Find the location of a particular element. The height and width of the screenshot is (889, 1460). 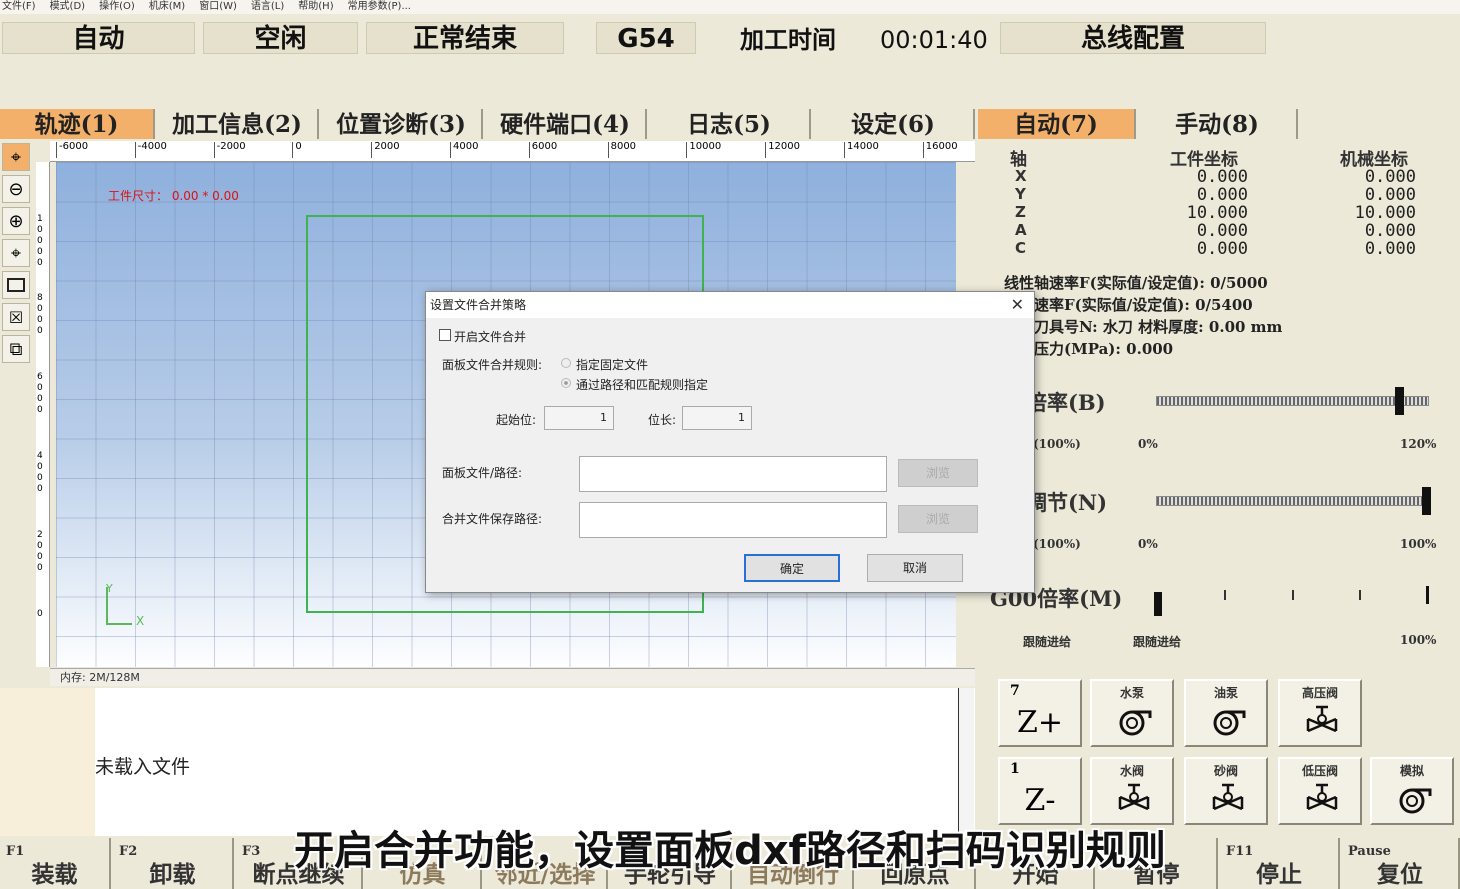

z-minus-button: 1 Z- is located at coordinates (1040, 791).